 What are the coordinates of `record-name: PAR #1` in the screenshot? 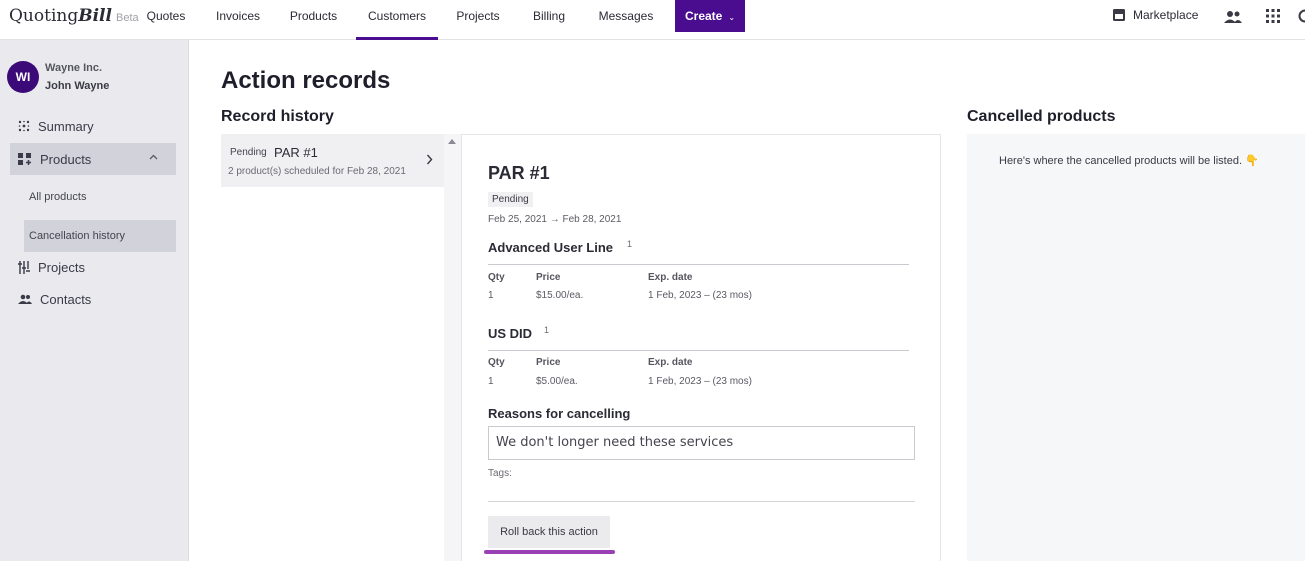 It's located at (296, 152).